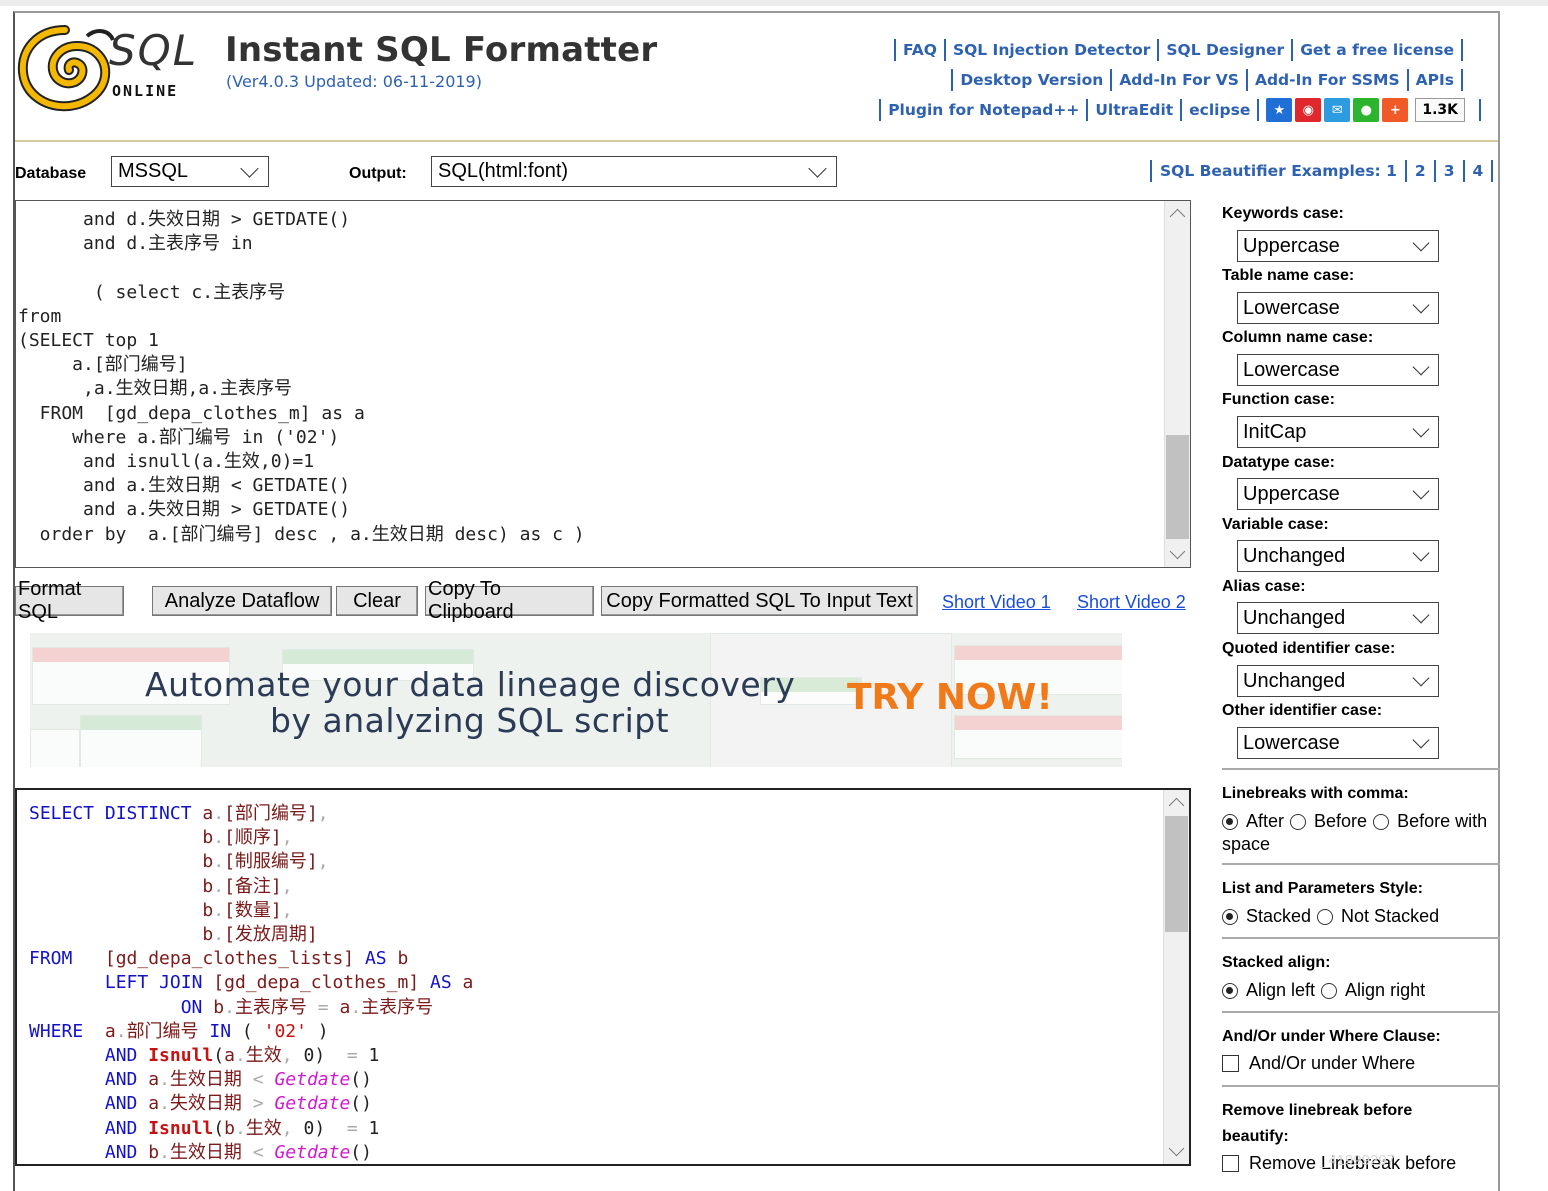 The height and width of the screenshot is (1191, 1548). I want to click on remove-linebreak-checkbox, so click(1230, 1163).